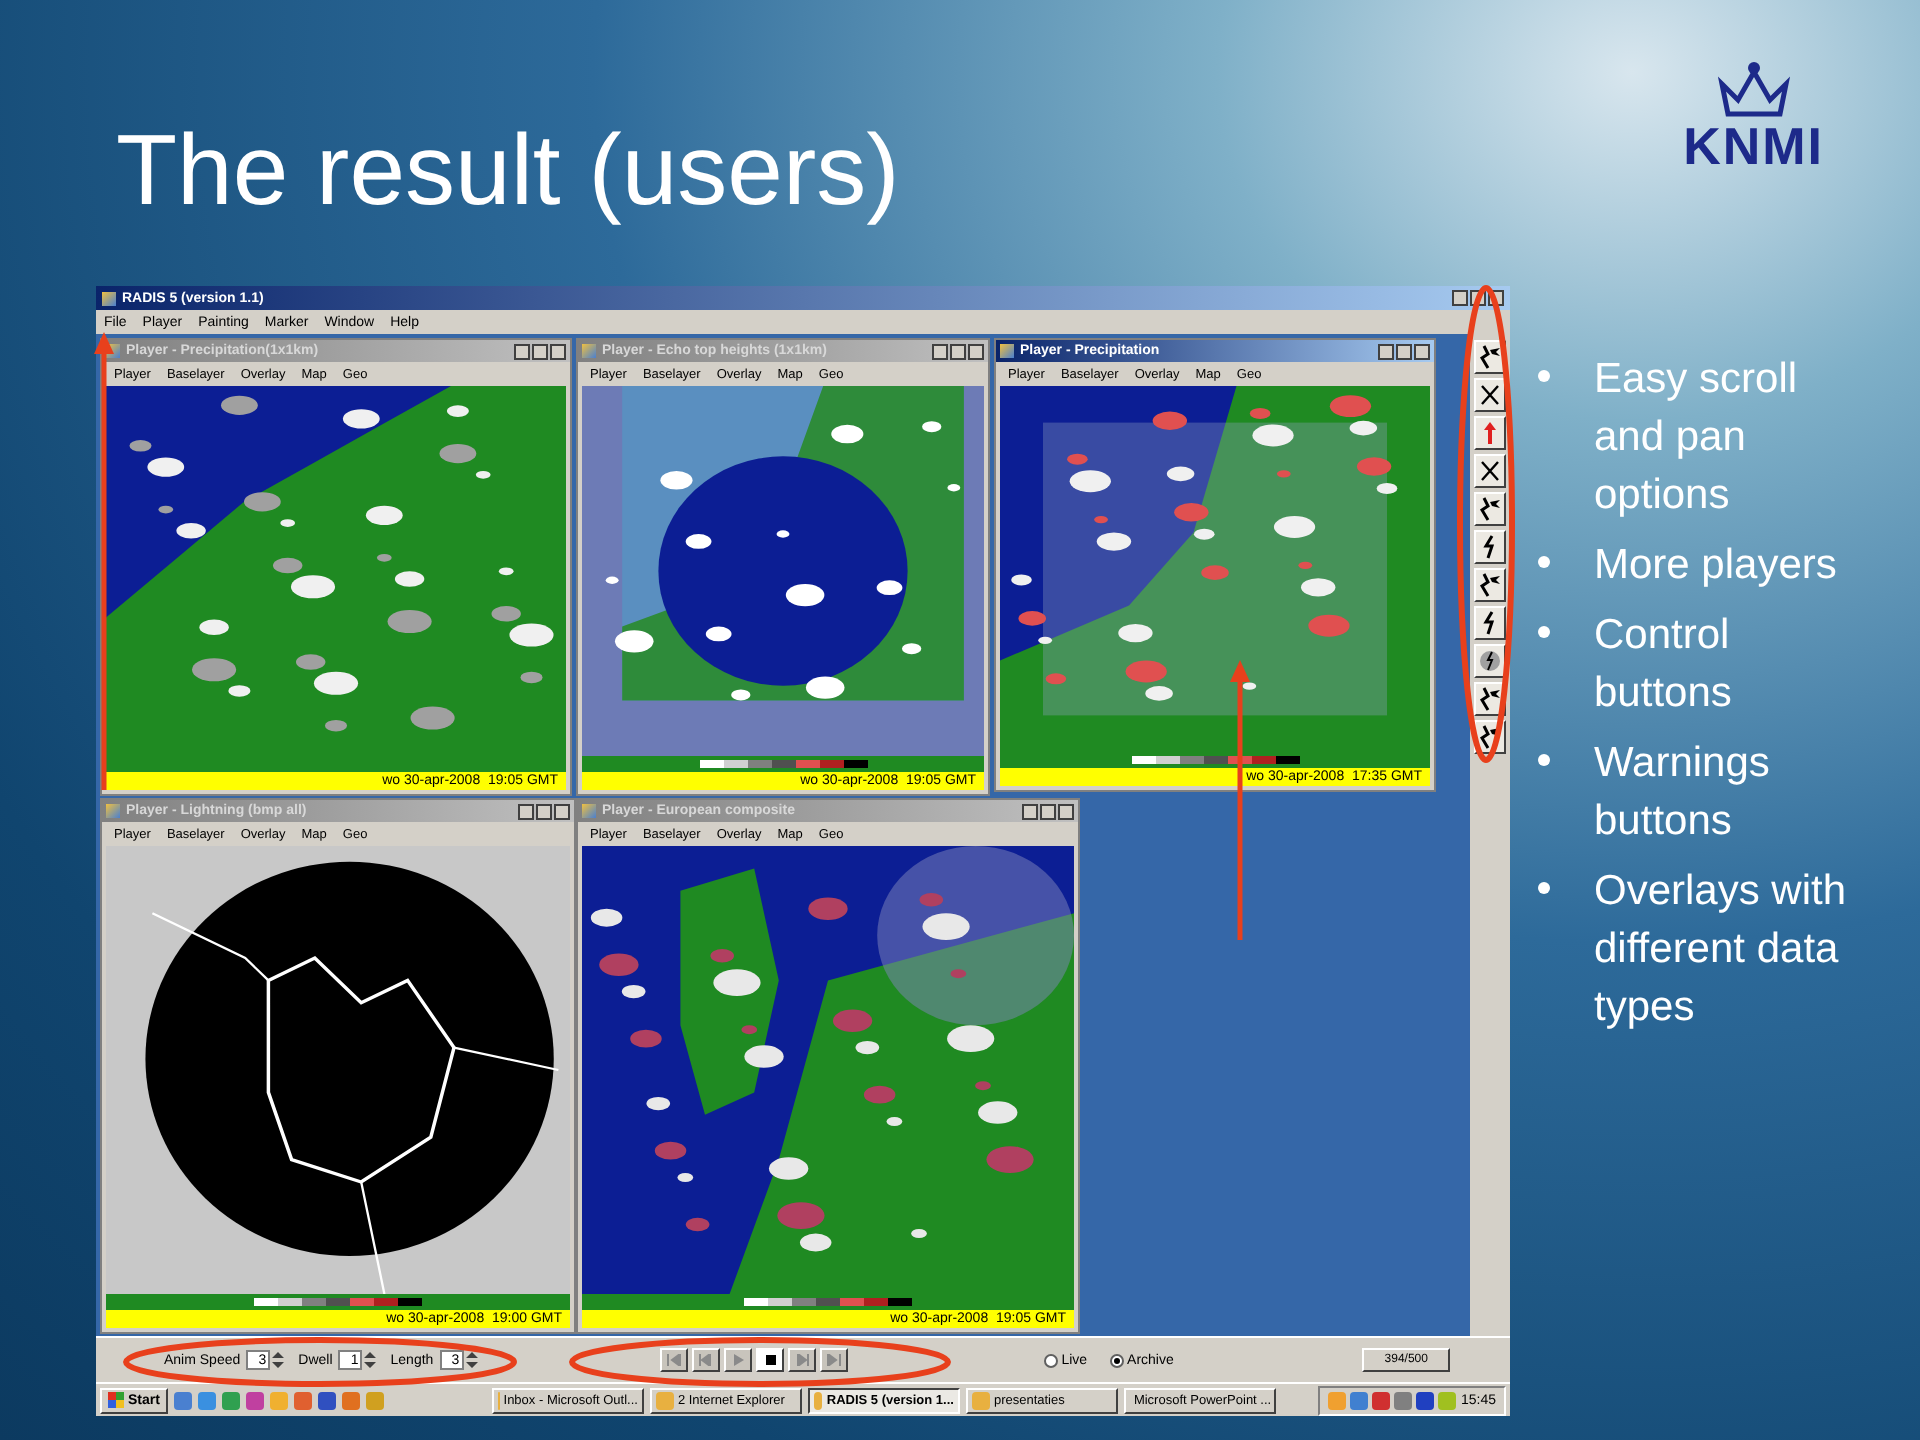  I want to click on arrow-icon, so click(1490, 433).